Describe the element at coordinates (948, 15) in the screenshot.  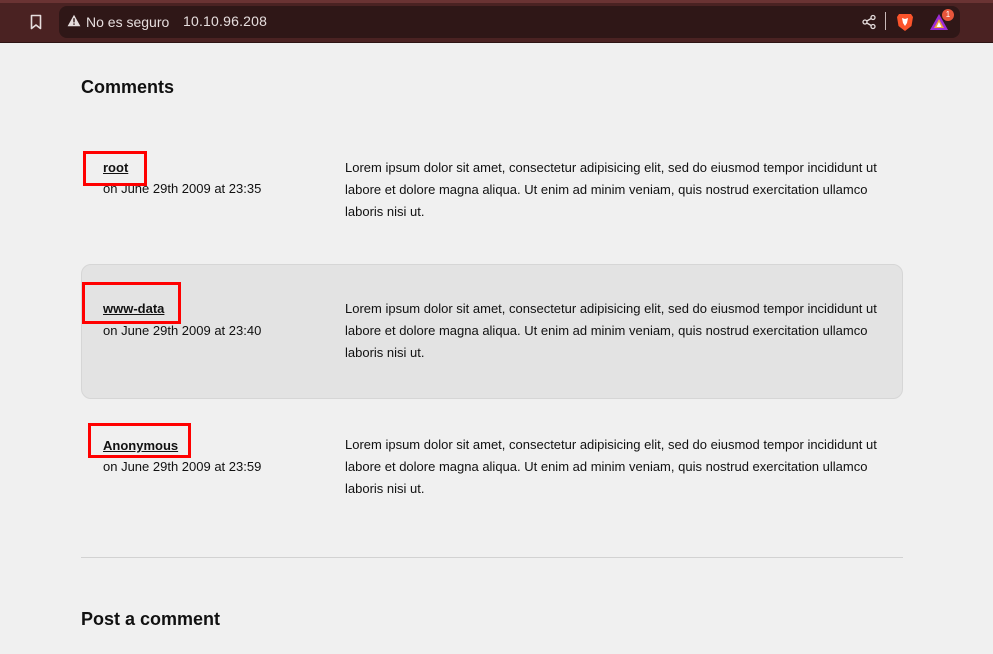
I see `rewards-count-badge: 1` at that location.